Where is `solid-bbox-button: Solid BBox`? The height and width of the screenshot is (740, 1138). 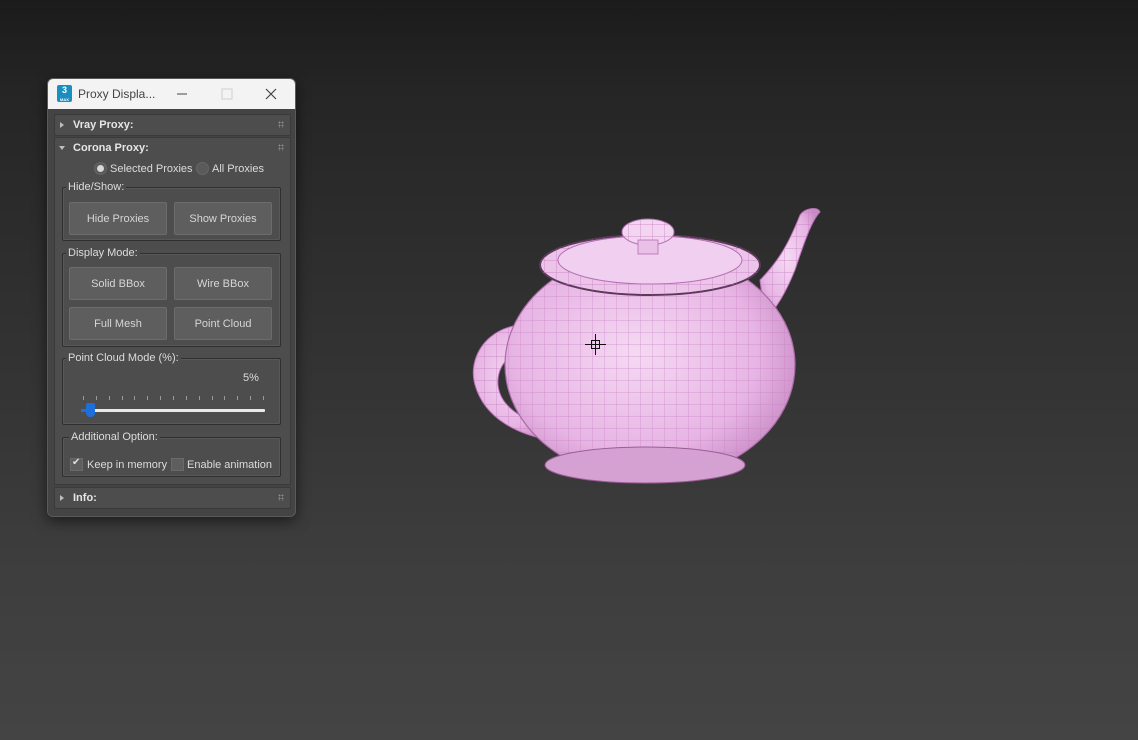
solid-bbox-button: Solid BBox is located at coordinates (118, 283).